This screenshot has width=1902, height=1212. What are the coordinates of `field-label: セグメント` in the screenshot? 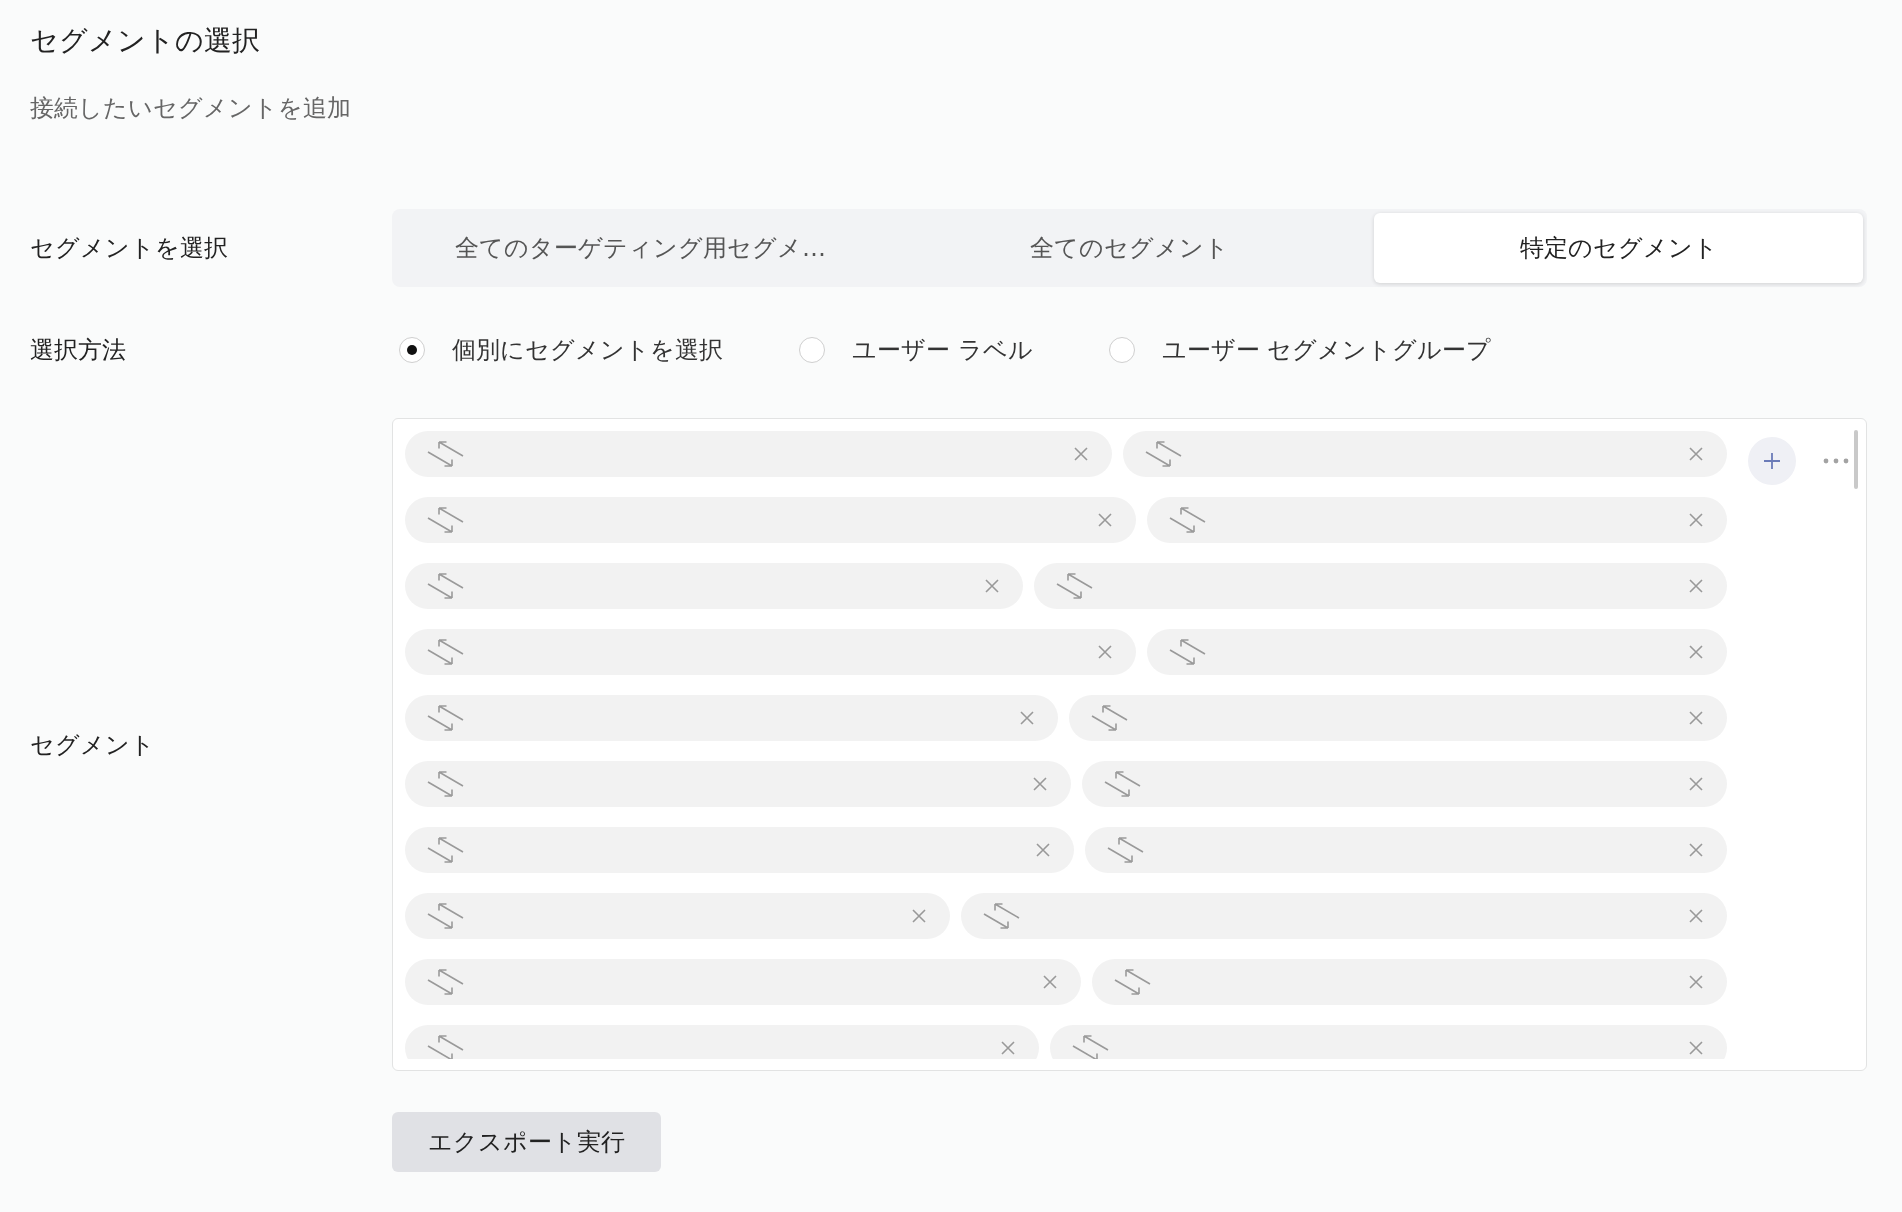 It's located at (92, 745).